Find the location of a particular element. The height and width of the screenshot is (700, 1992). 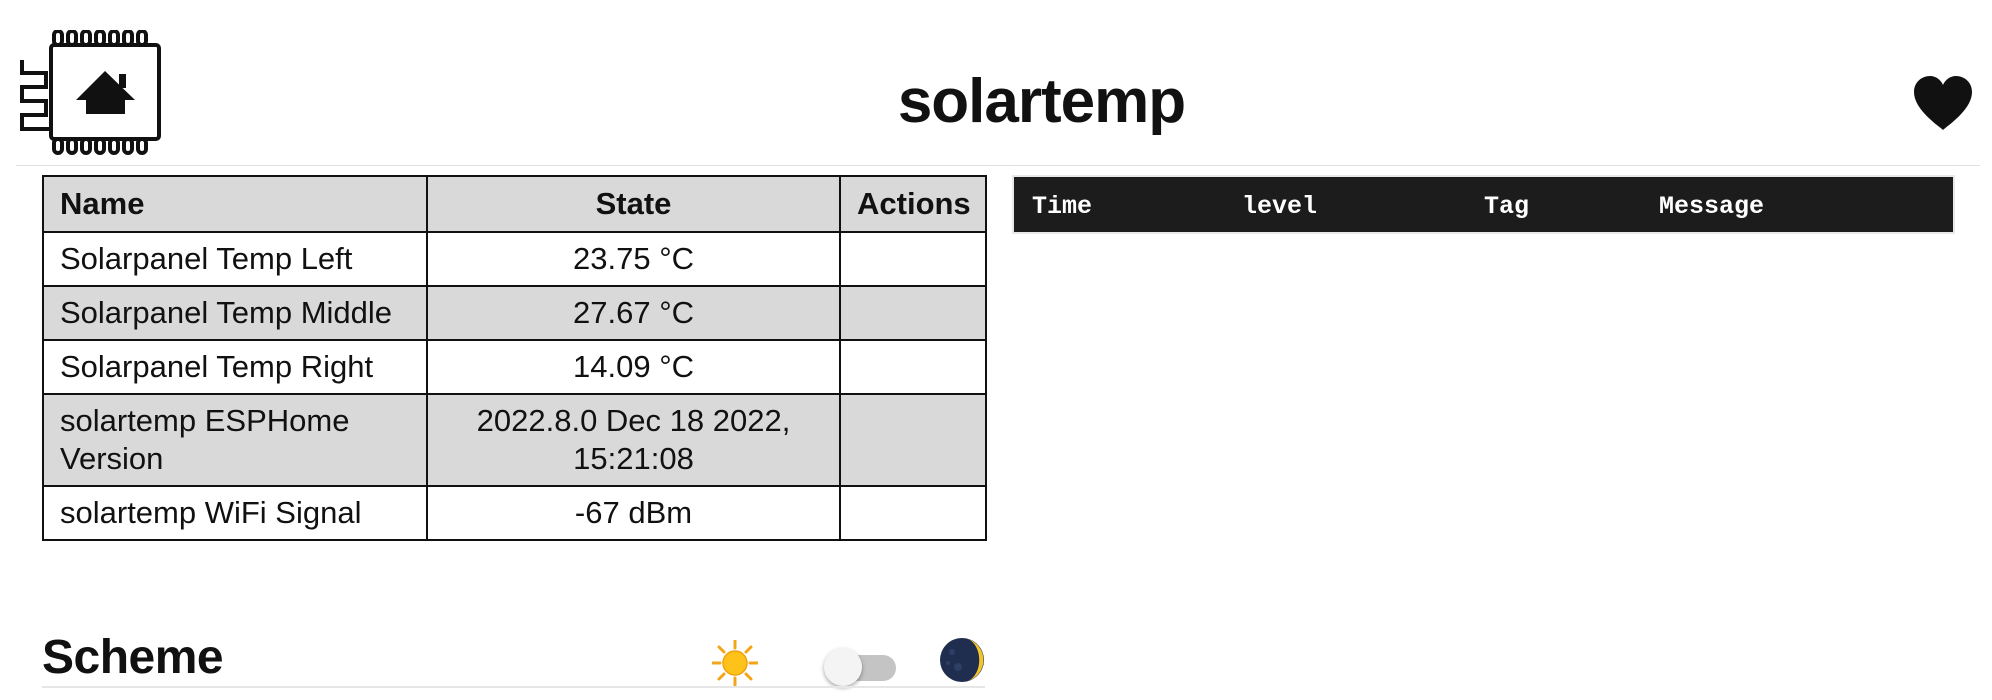

entity-state: 2022.8.0 Dec 18 2022, 15:21:08 is located at coordinates (633, 440).